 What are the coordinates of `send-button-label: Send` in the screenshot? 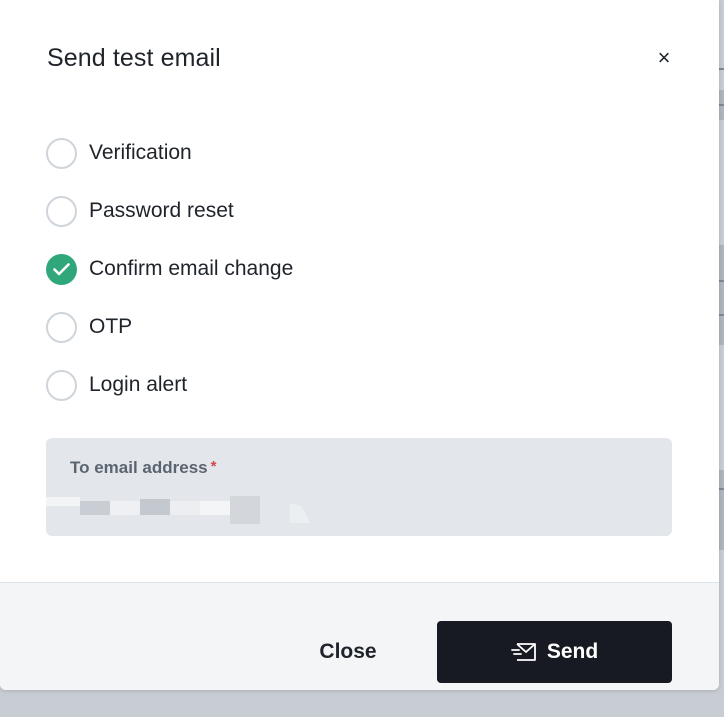 It's located at (572, 651).